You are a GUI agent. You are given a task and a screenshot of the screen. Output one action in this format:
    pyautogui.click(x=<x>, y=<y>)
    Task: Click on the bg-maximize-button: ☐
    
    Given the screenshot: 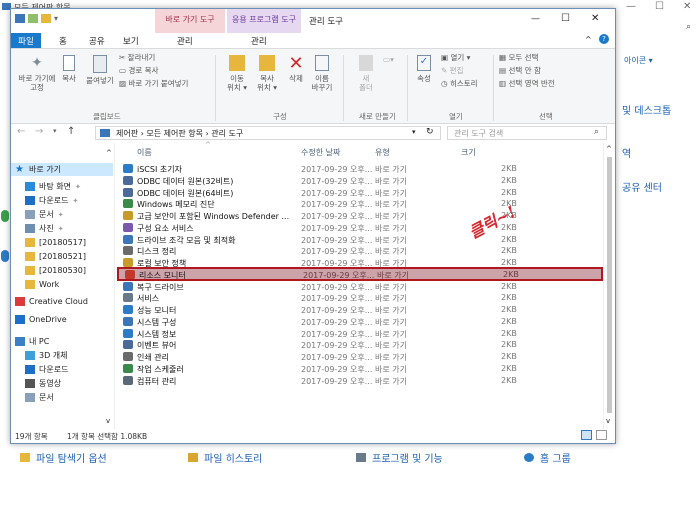 What is the action you would take?
    pyautogui.click(x=659, y=6)
    